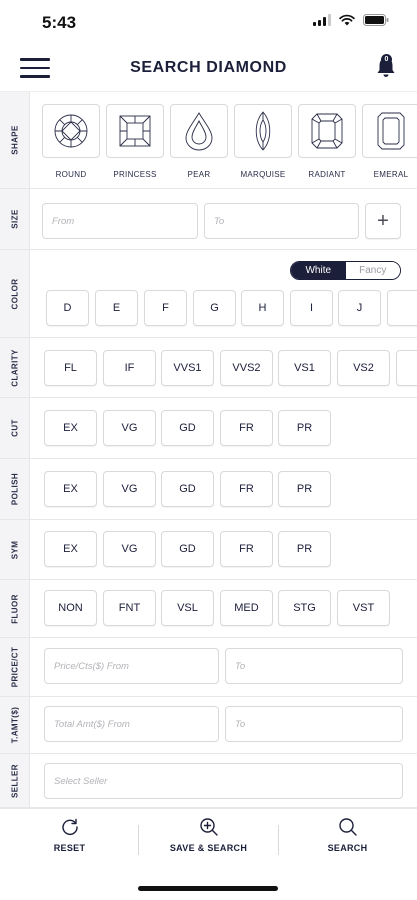 This screenshot has height=900, width=417. Describe the element at coordinates (304, 489) in the screenshot. I see `polish-chip: PR` at that location.